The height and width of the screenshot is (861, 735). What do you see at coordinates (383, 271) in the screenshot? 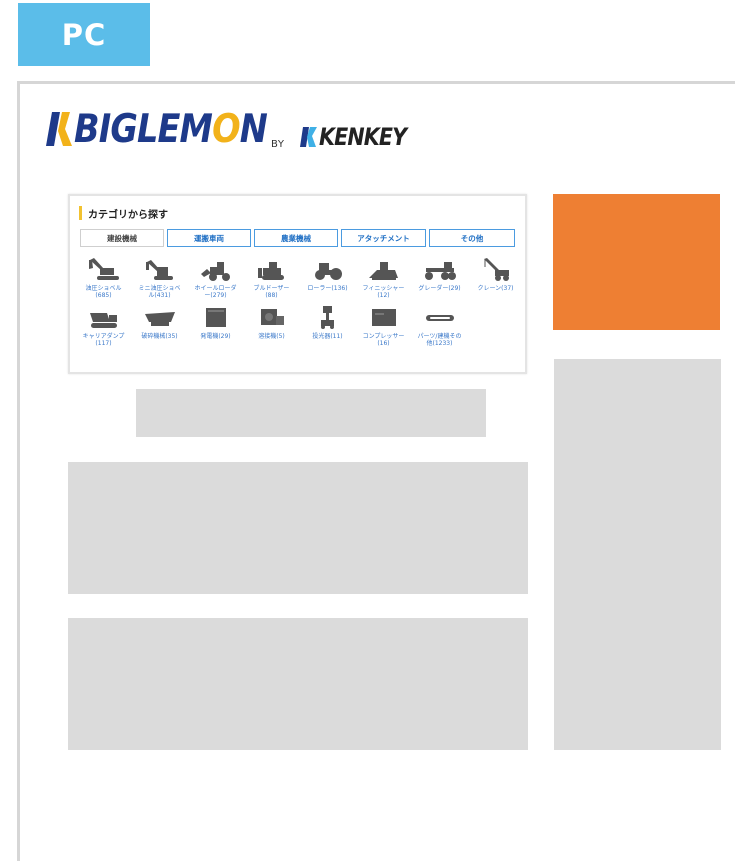
I see `finisher-icon` at bounding box center [383, 271].